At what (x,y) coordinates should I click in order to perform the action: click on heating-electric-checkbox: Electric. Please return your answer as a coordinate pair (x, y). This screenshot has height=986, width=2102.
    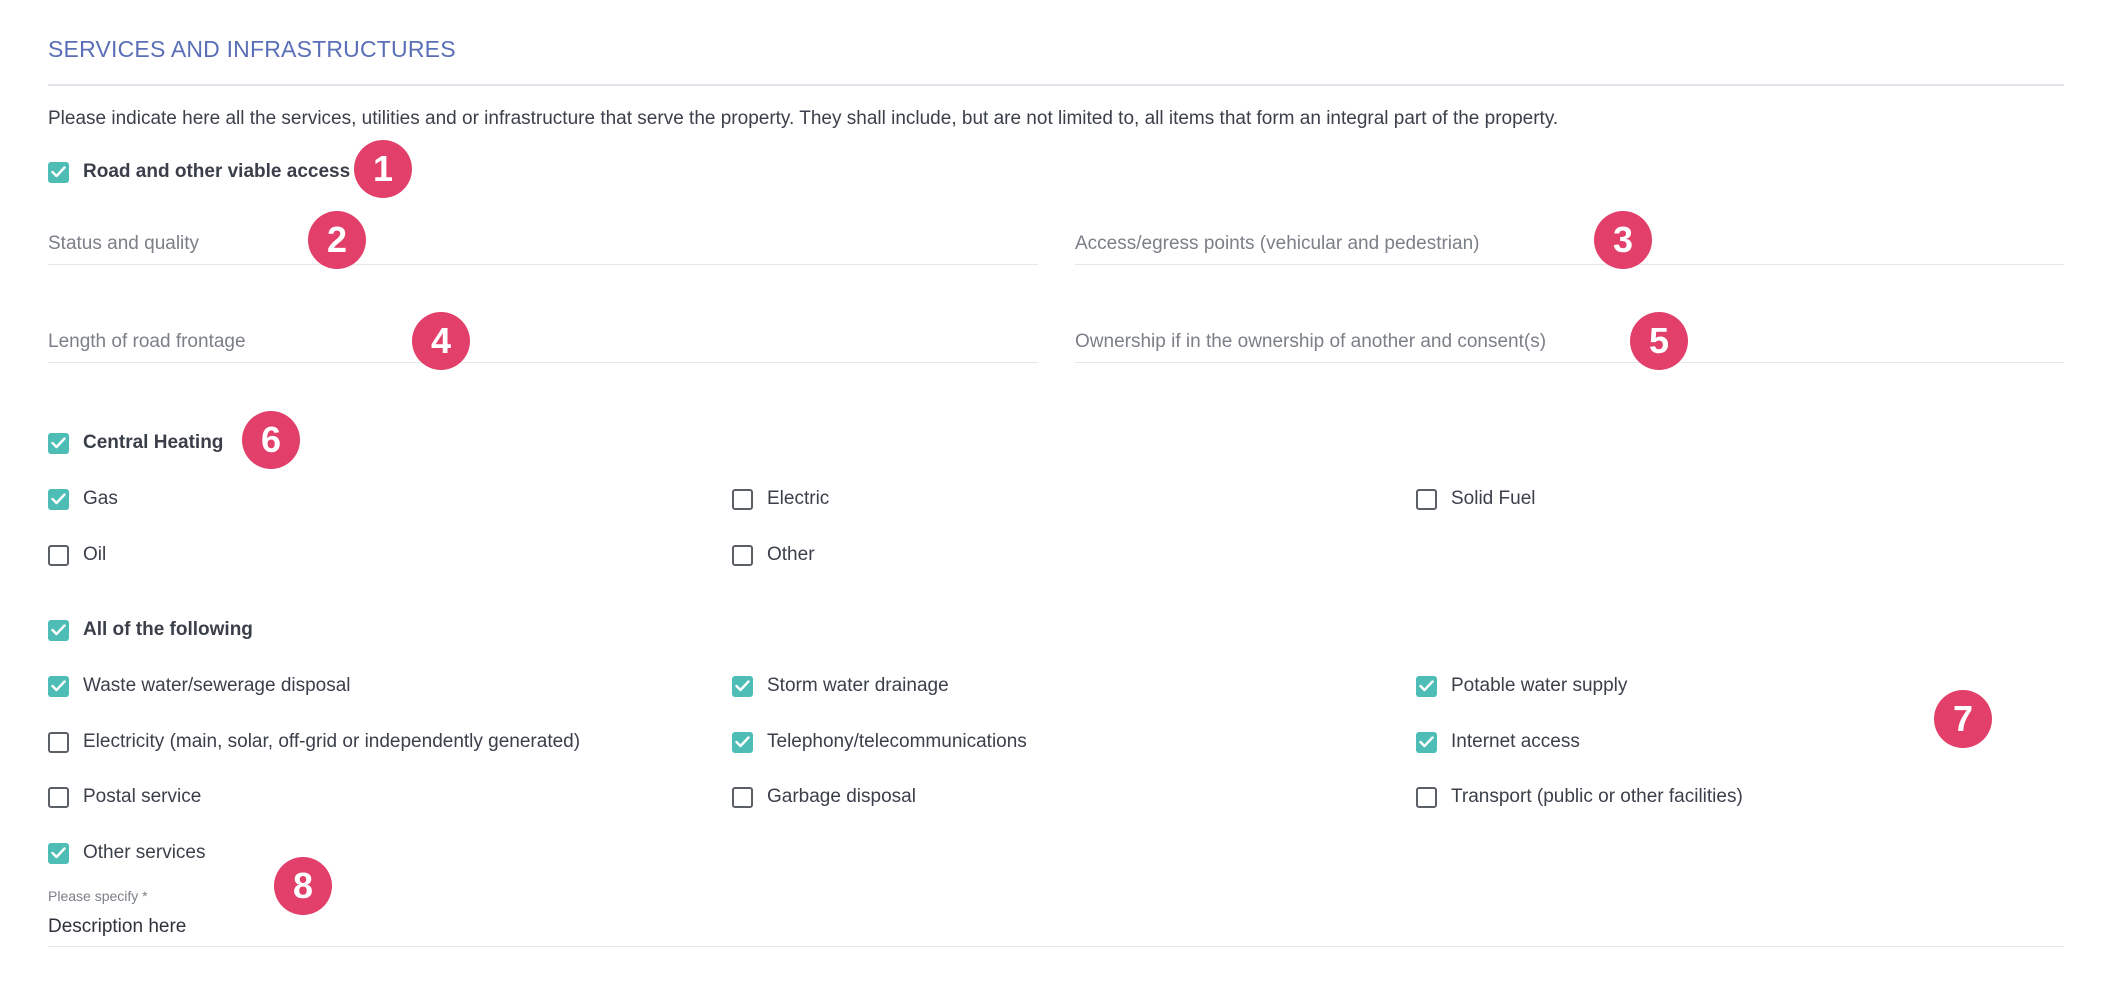
    Looking at the image, I should click on (780, 499).